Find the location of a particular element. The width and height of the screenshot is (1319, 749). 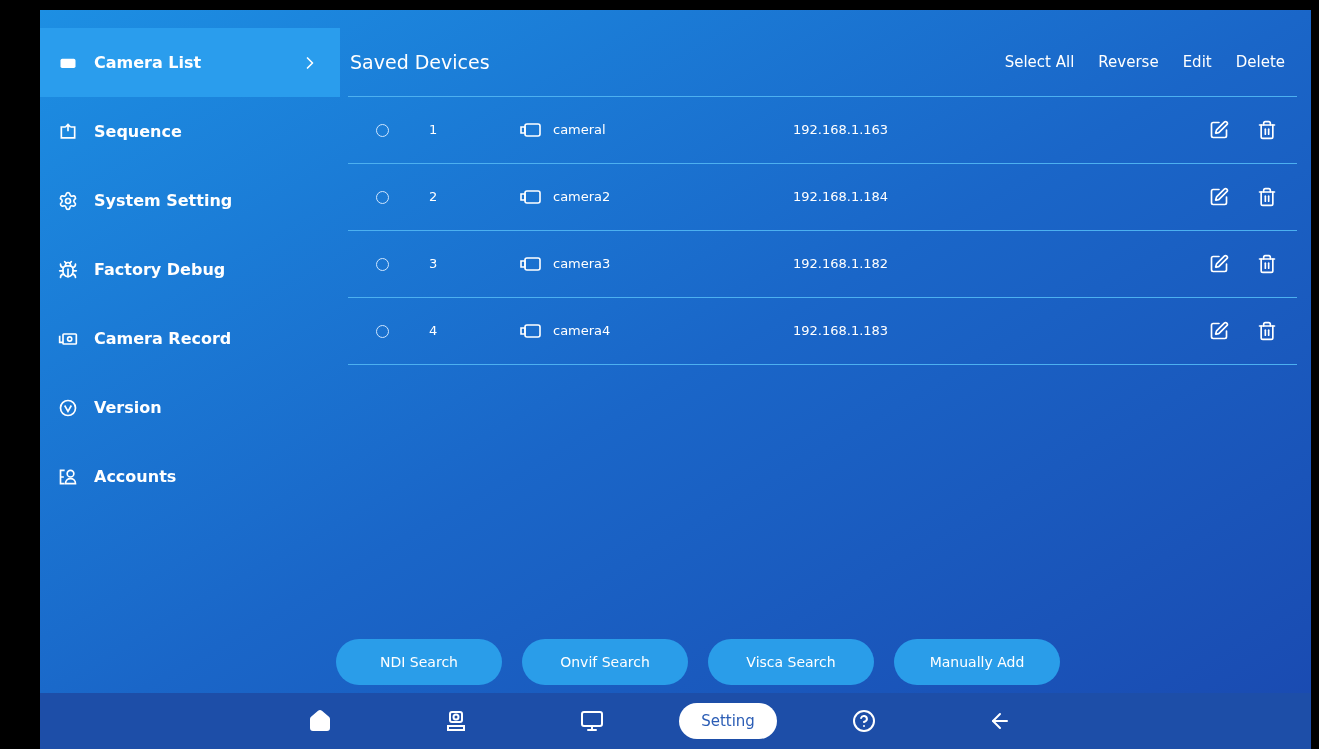

device-name: camera2 is located at coordinates (582, 197).